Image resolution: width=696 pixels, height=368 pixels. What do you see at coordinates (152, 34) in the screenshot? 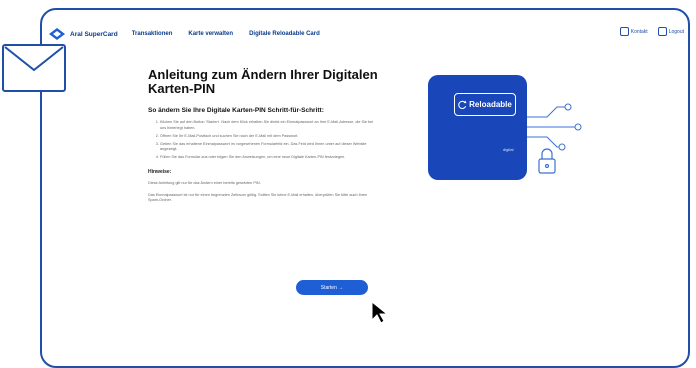
I see `nav-transaktionen: Transaktionen` at bounding box center [152, 34].